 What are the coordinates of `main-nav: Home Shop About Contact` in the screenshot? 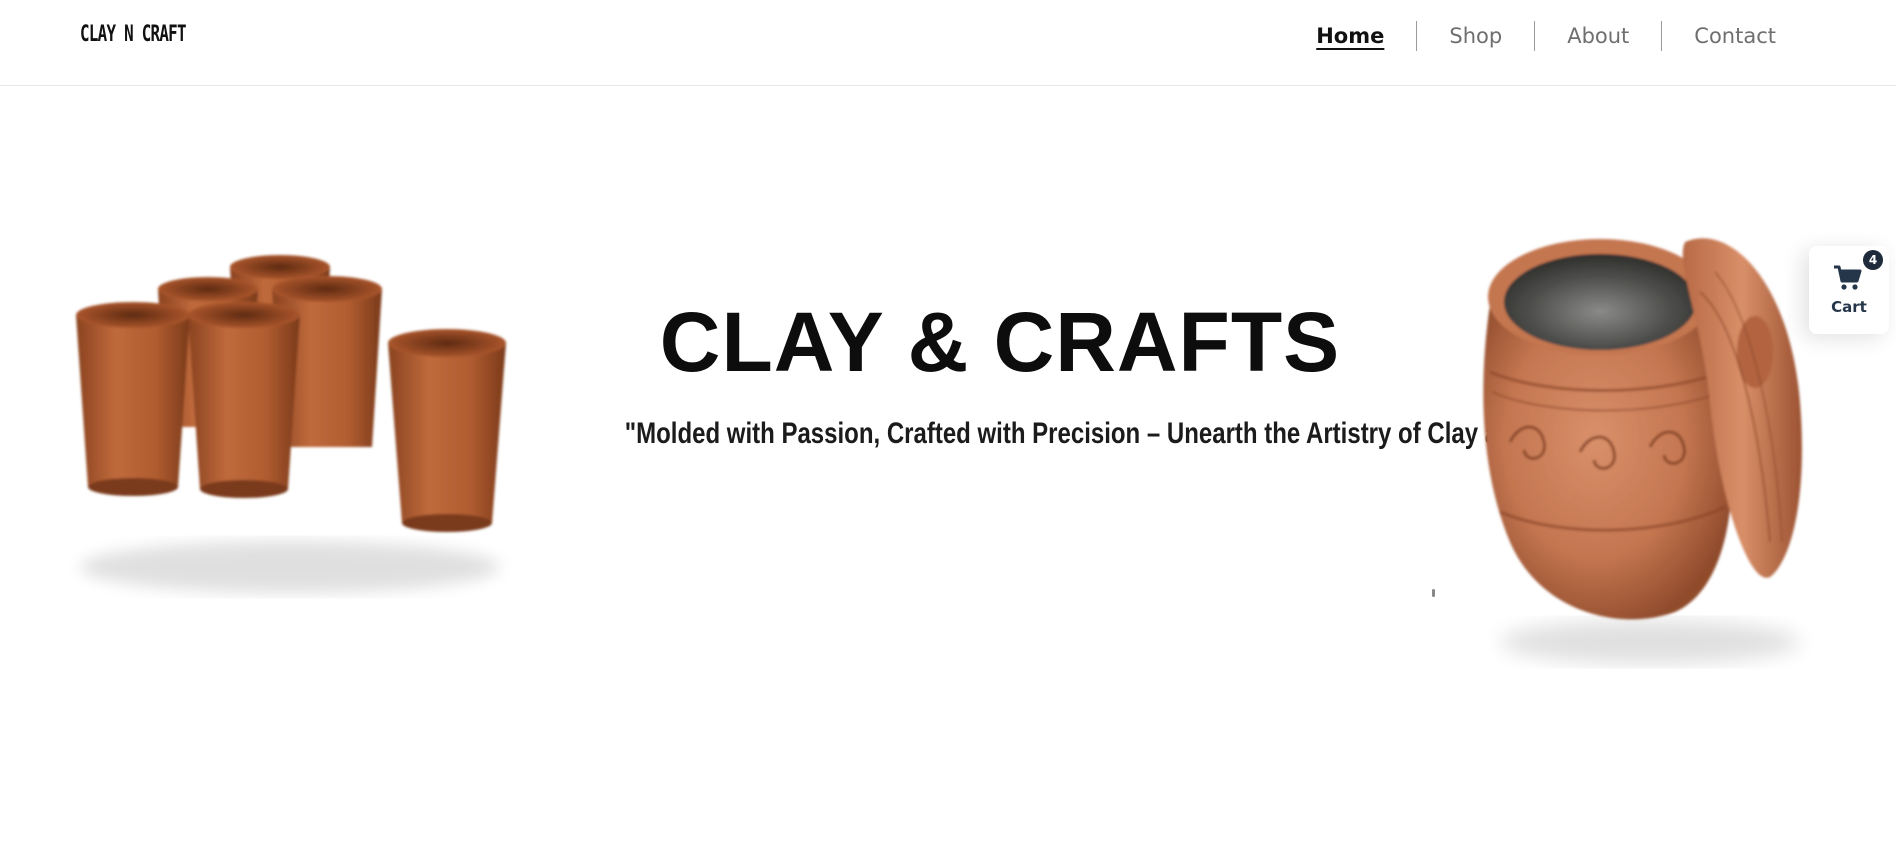 It's located at (1546, 36).